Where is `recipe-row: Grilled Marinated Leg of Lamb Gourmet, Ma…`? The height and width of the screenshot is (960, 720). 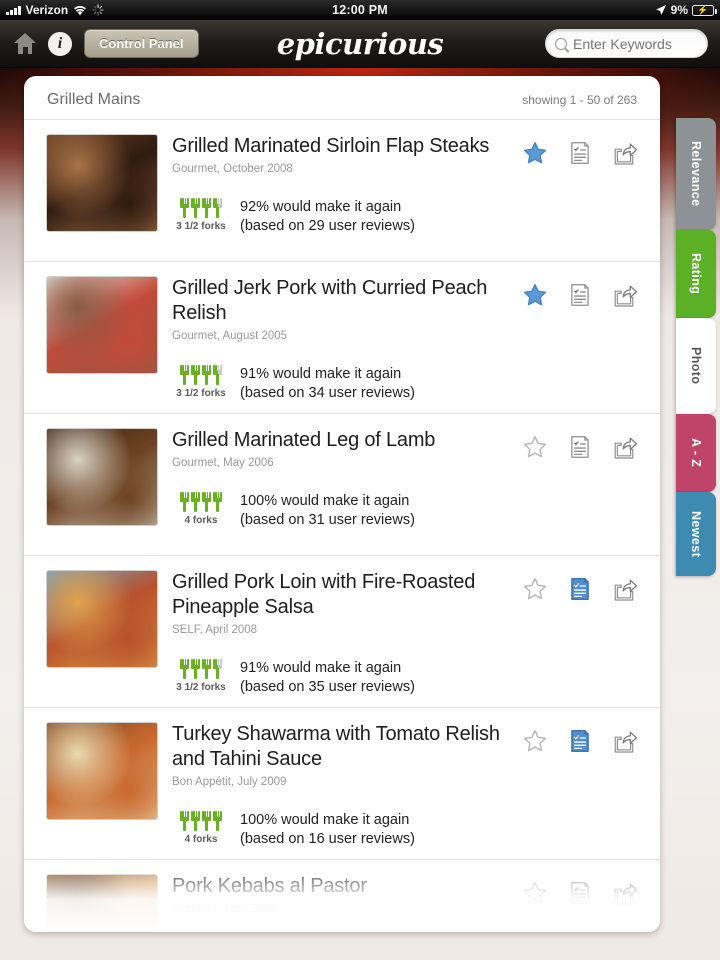 recipe-row: Grilled Marinated Leg of Lamb Gourmet, Ma… is located at coordinates (342, 485).